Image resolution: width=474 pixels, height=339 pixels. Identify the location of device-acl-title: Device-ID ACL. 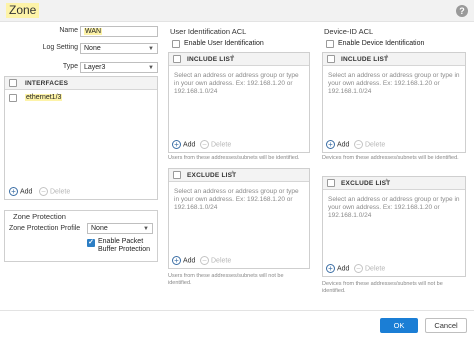
(349, 31).